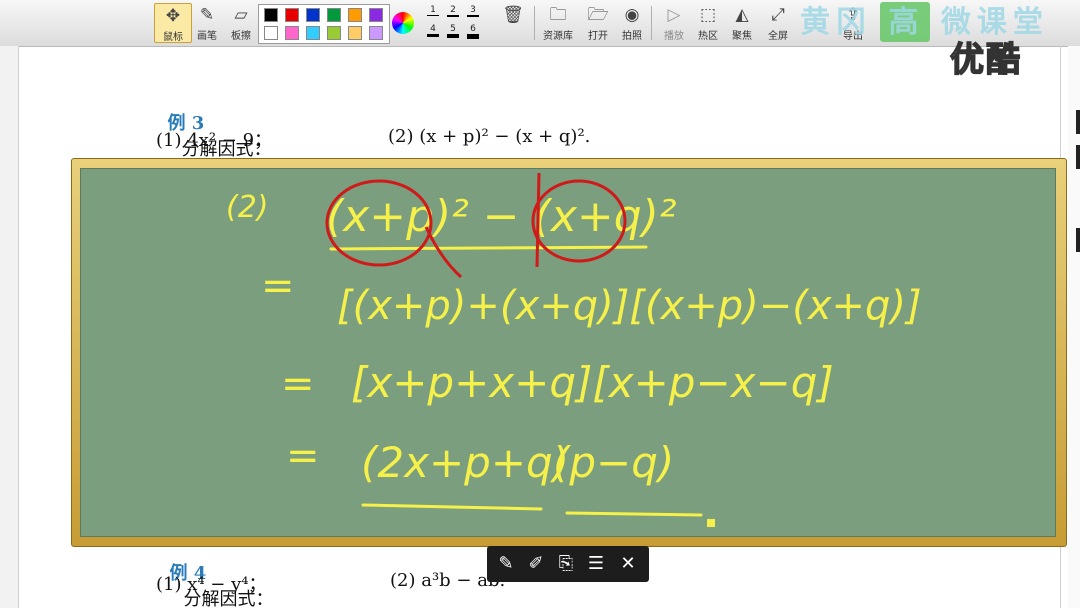  What do you see at coordinates (598, 36) in the screenshot?
I see `open-label: 打开` at bounding box center [598, 36].